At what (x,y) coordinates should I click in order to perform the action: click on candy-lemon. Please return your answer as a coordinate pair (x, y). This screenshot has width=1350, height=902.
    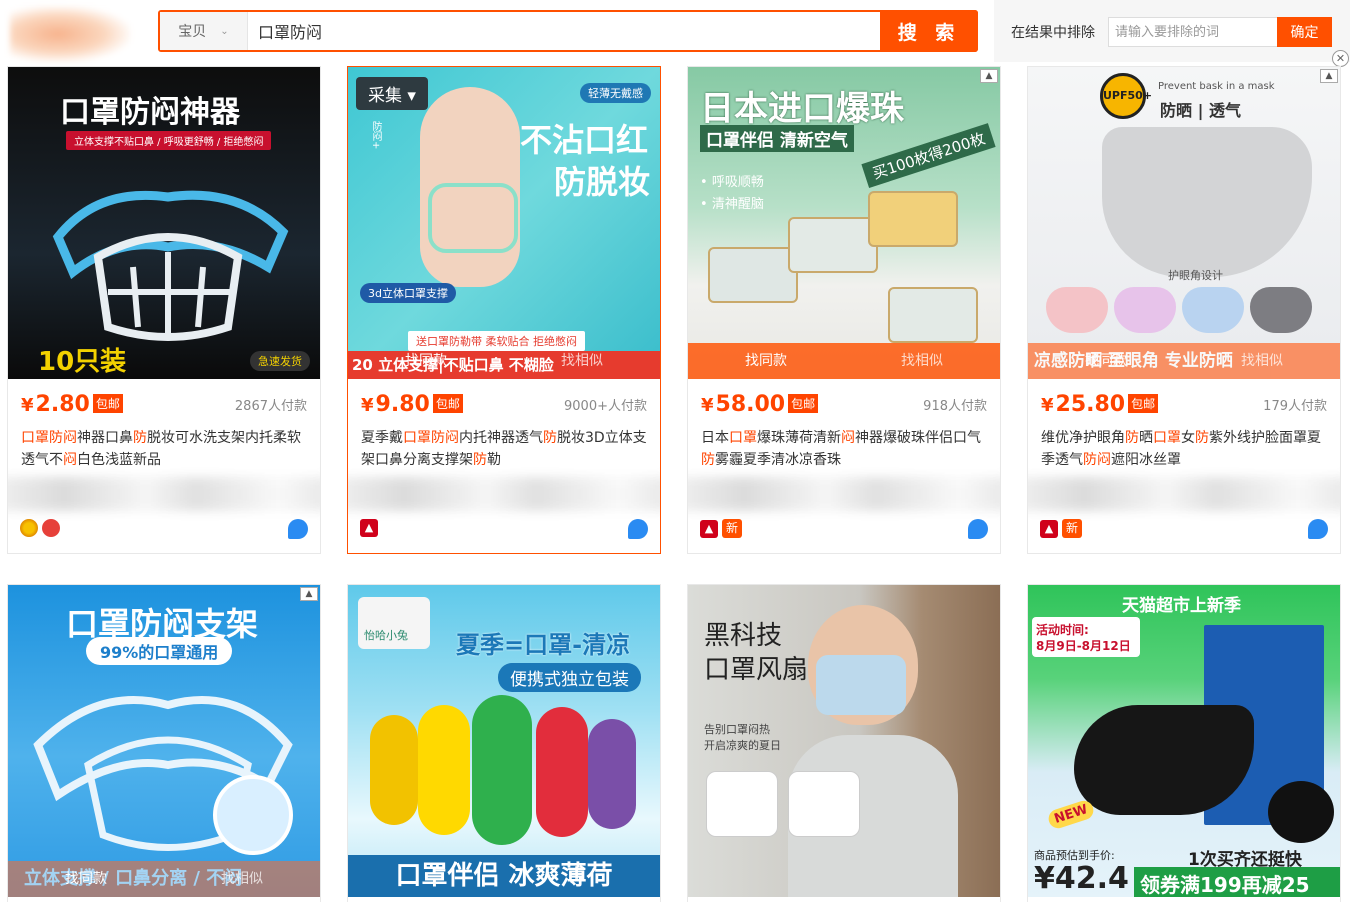
    Looking at the image, I should click on (444, 770).